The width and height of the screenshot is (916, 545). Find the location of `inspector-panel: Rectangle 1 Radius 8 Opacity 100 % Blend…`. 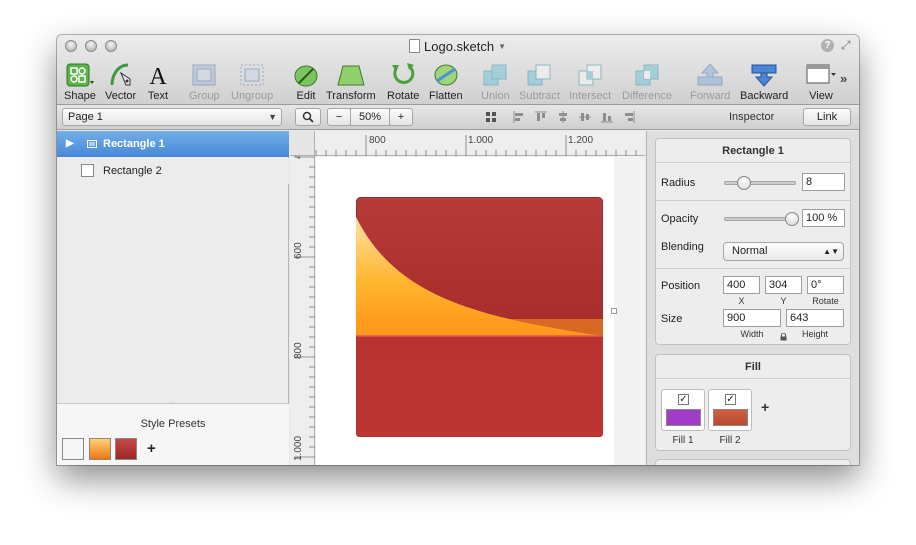

inspector-panel: Rectangle 1 Radius 8 Opacity 100 % Blend… is located at coordinates (752, 298).